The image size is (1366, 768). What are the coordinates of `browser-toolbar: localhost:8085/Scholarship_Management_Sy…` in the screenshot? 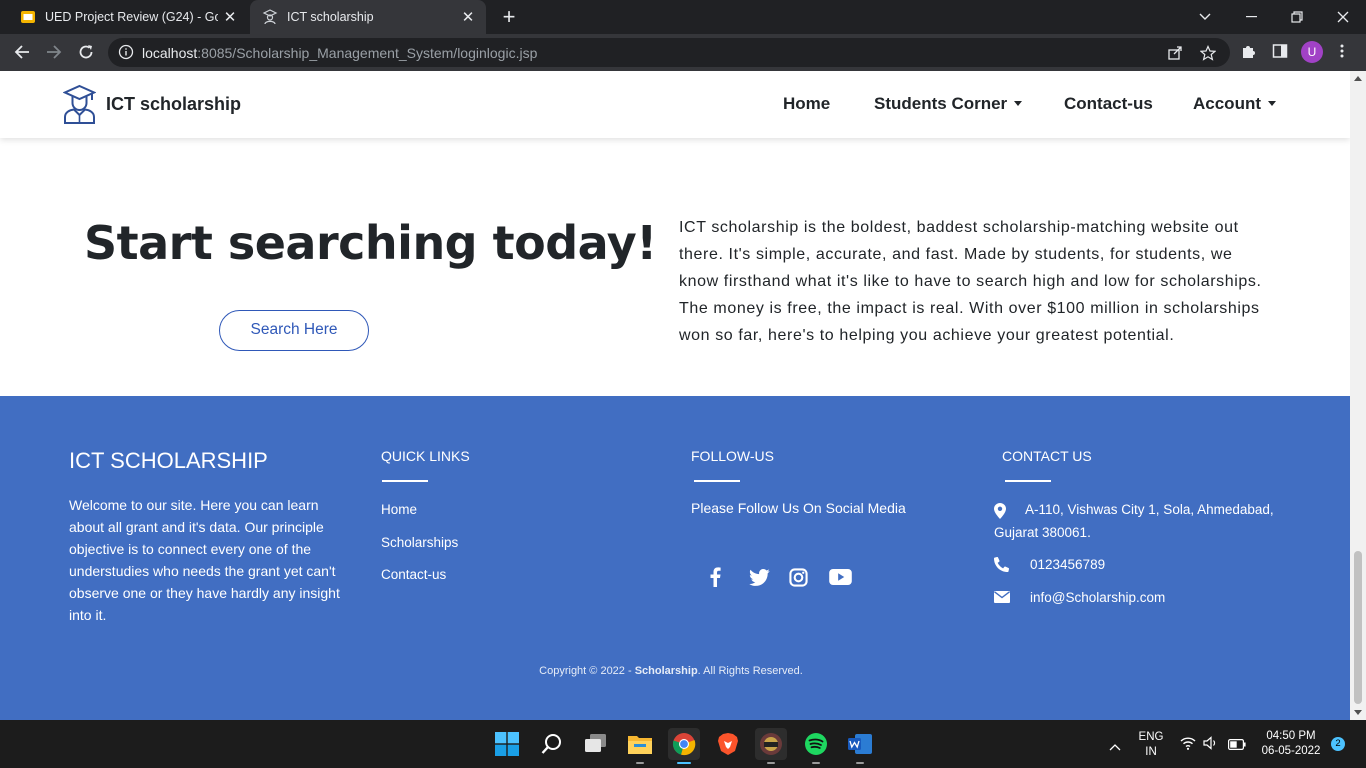 It's located at (683, 52).